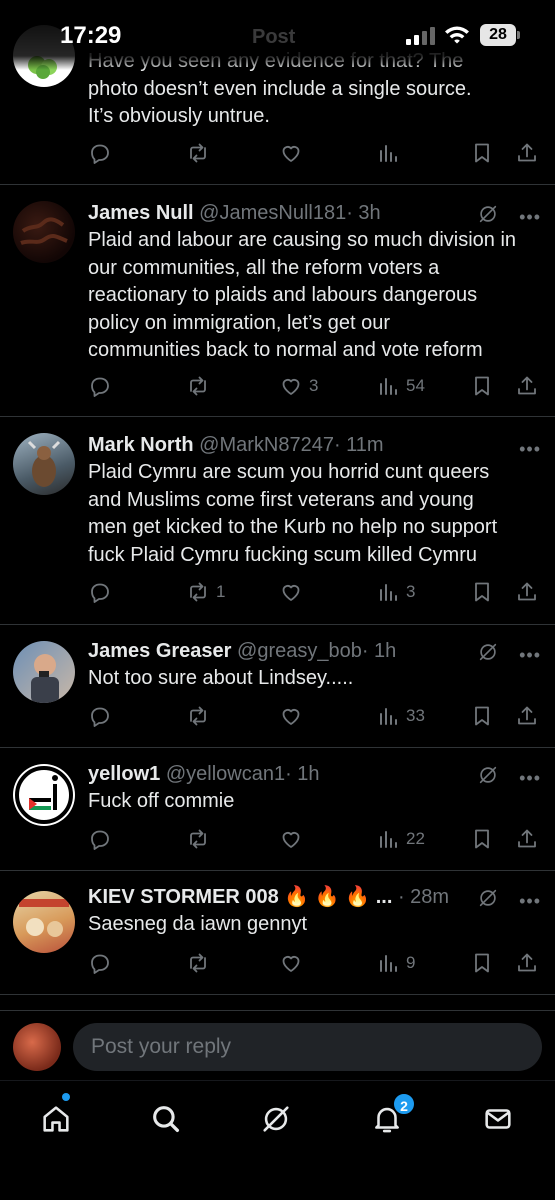  Describe the element at coordinates (276, 1119) in the screenshot. I see `tab-grok` at that location.